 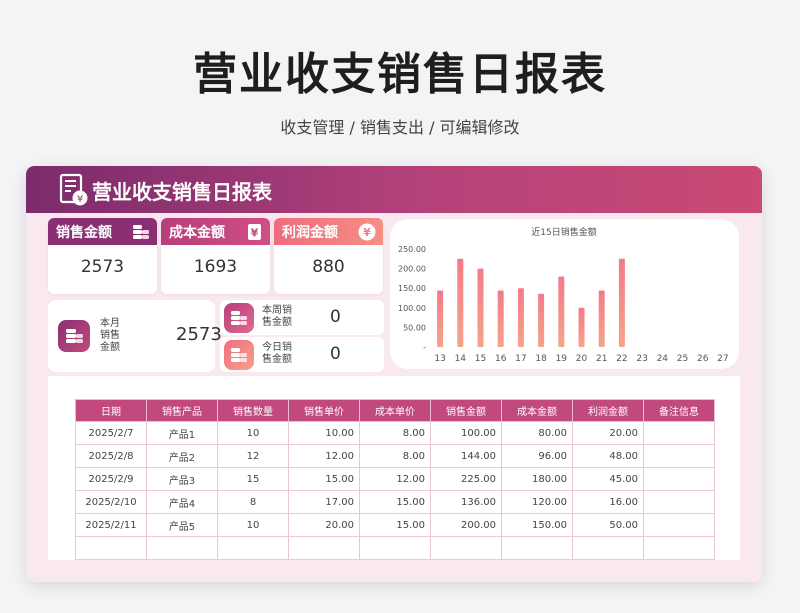 What do you see at coordinates (608, 502) in the screenshot?
I see `table-cell: 16.00` at bounding box center [608, 502].